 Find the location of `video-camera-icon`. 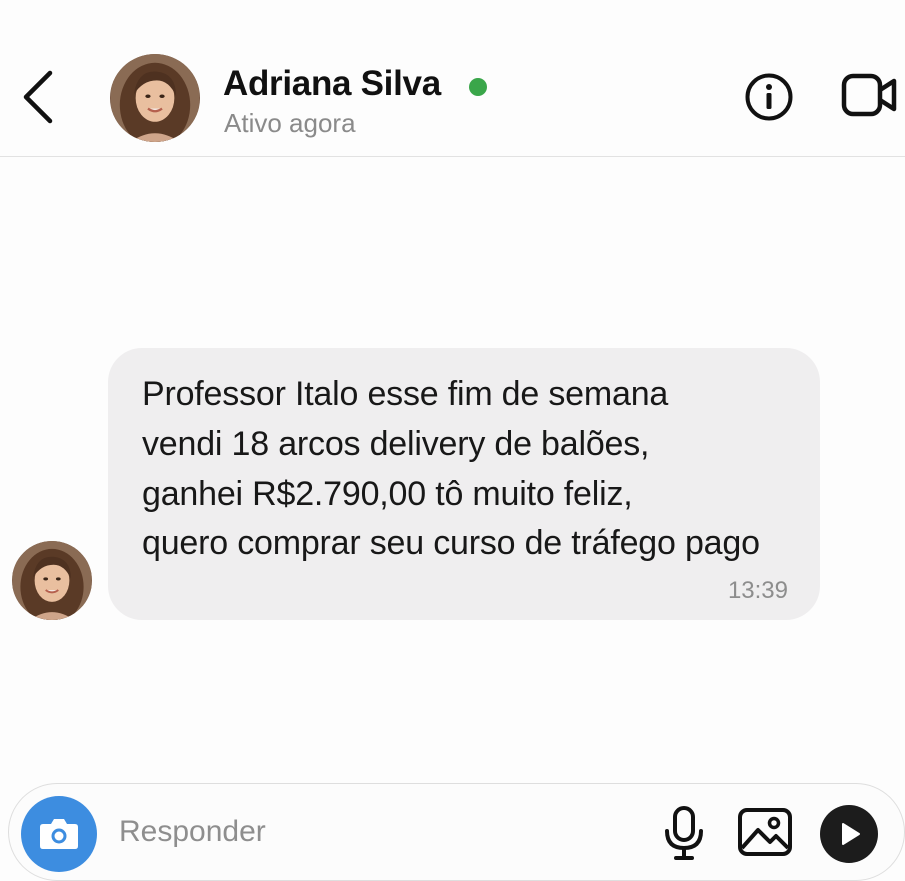

video-camera-icon is located at coordinates (869, 95).